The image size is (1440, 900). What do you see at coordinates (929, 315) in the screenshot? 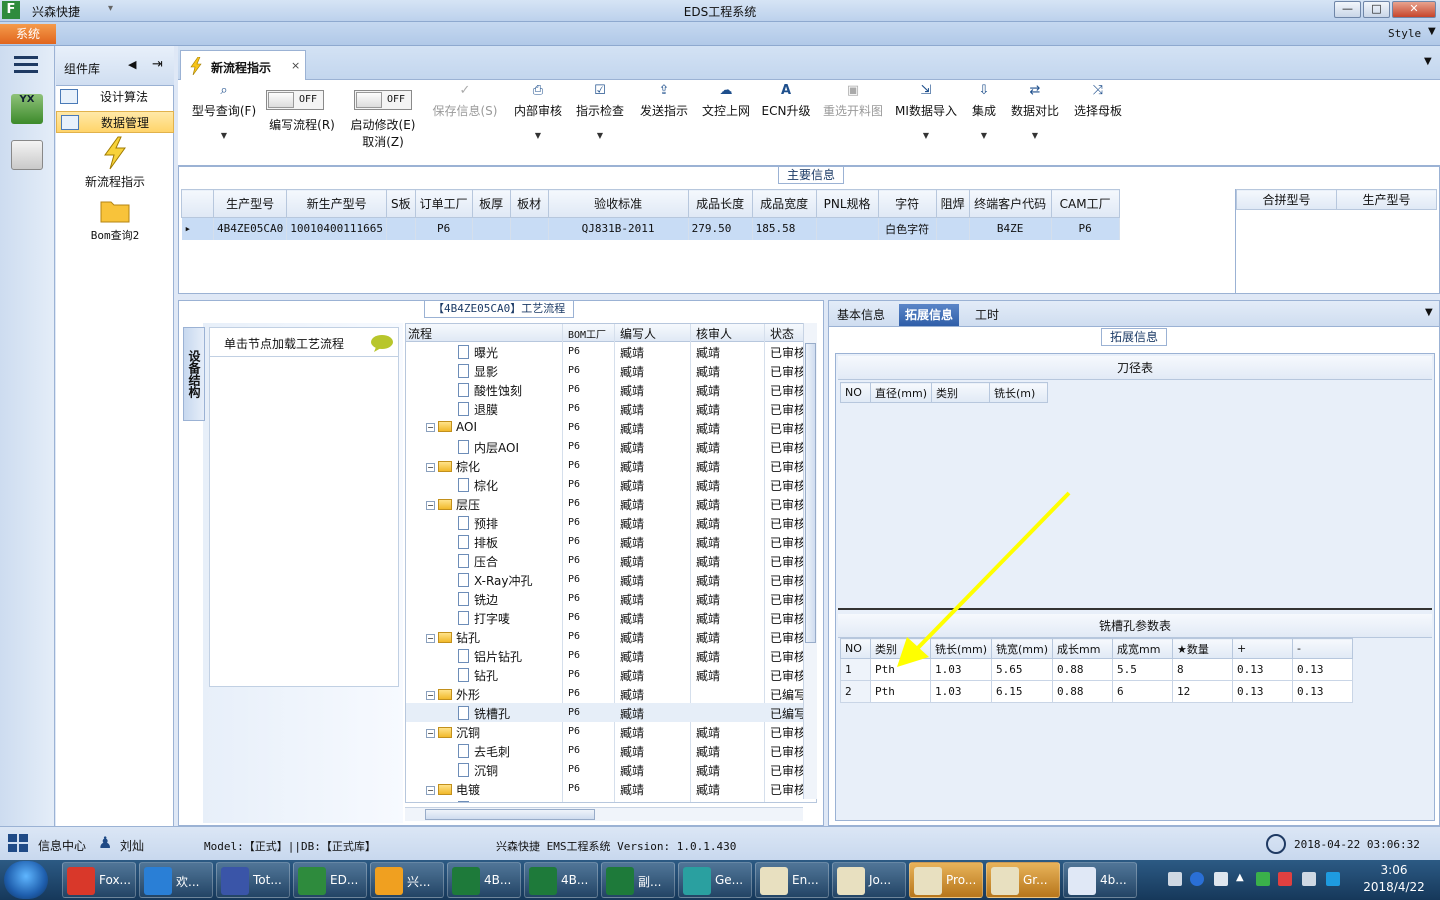
I see `tab-extended-info: 拓展信息` at bounding box center [929, 315].